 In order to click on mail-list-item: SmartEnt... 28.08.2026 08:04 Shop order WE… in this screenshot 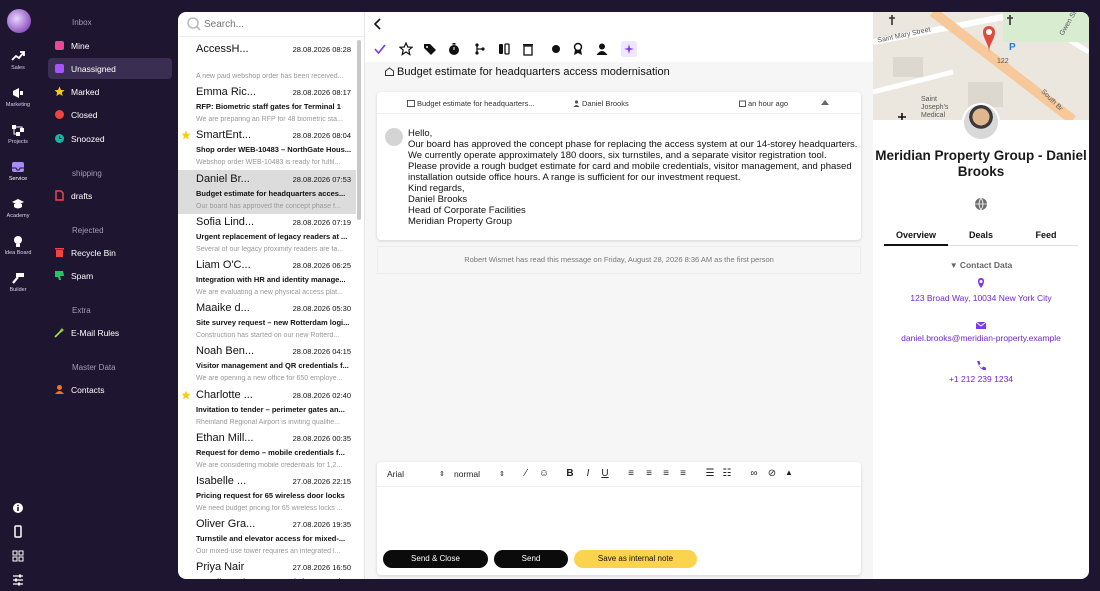, I will do `click(267, 148)`.